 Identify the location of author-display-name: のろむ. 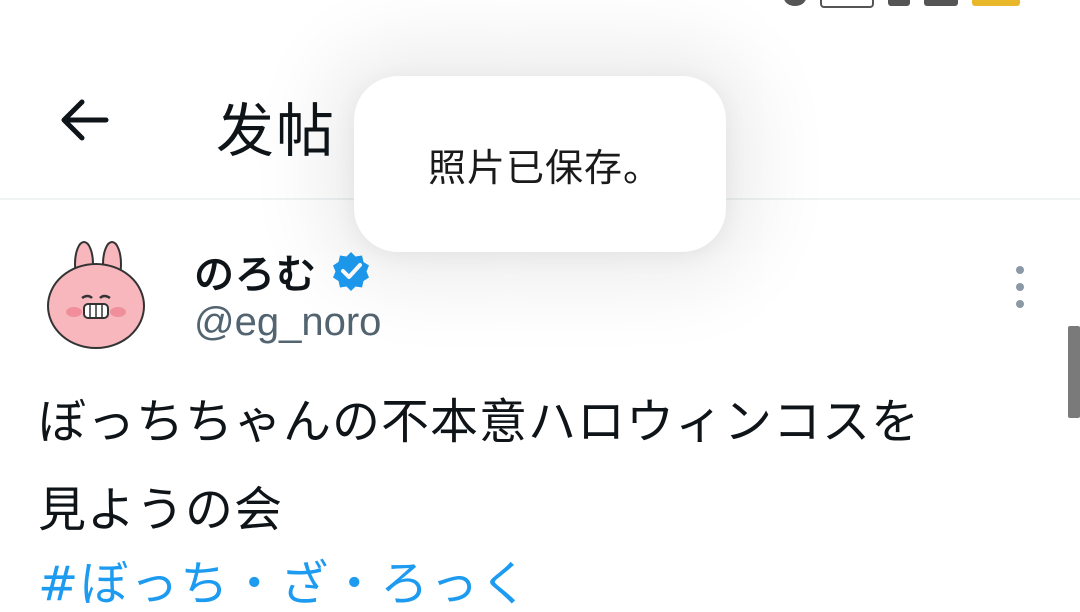
(255, 271).